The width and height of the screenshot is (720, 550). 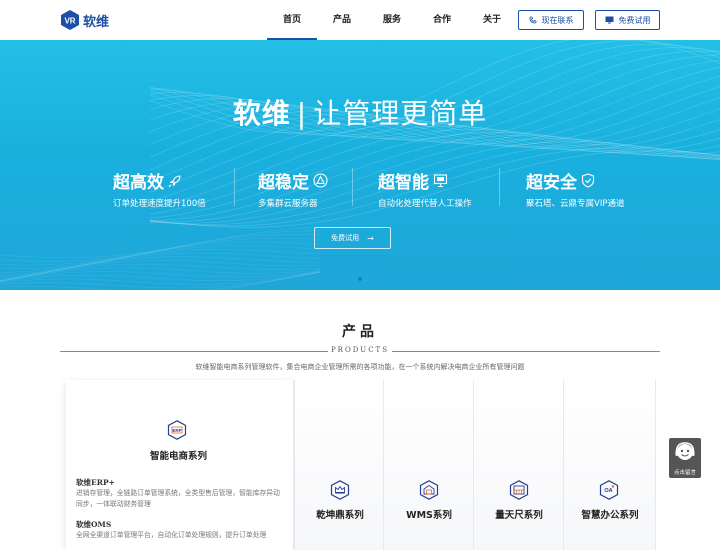 What do you see at coordinates (288, 204) in the screenshot?
I see `feature-subtitle: 多集群云服务器` at bounding box center [288, 204].